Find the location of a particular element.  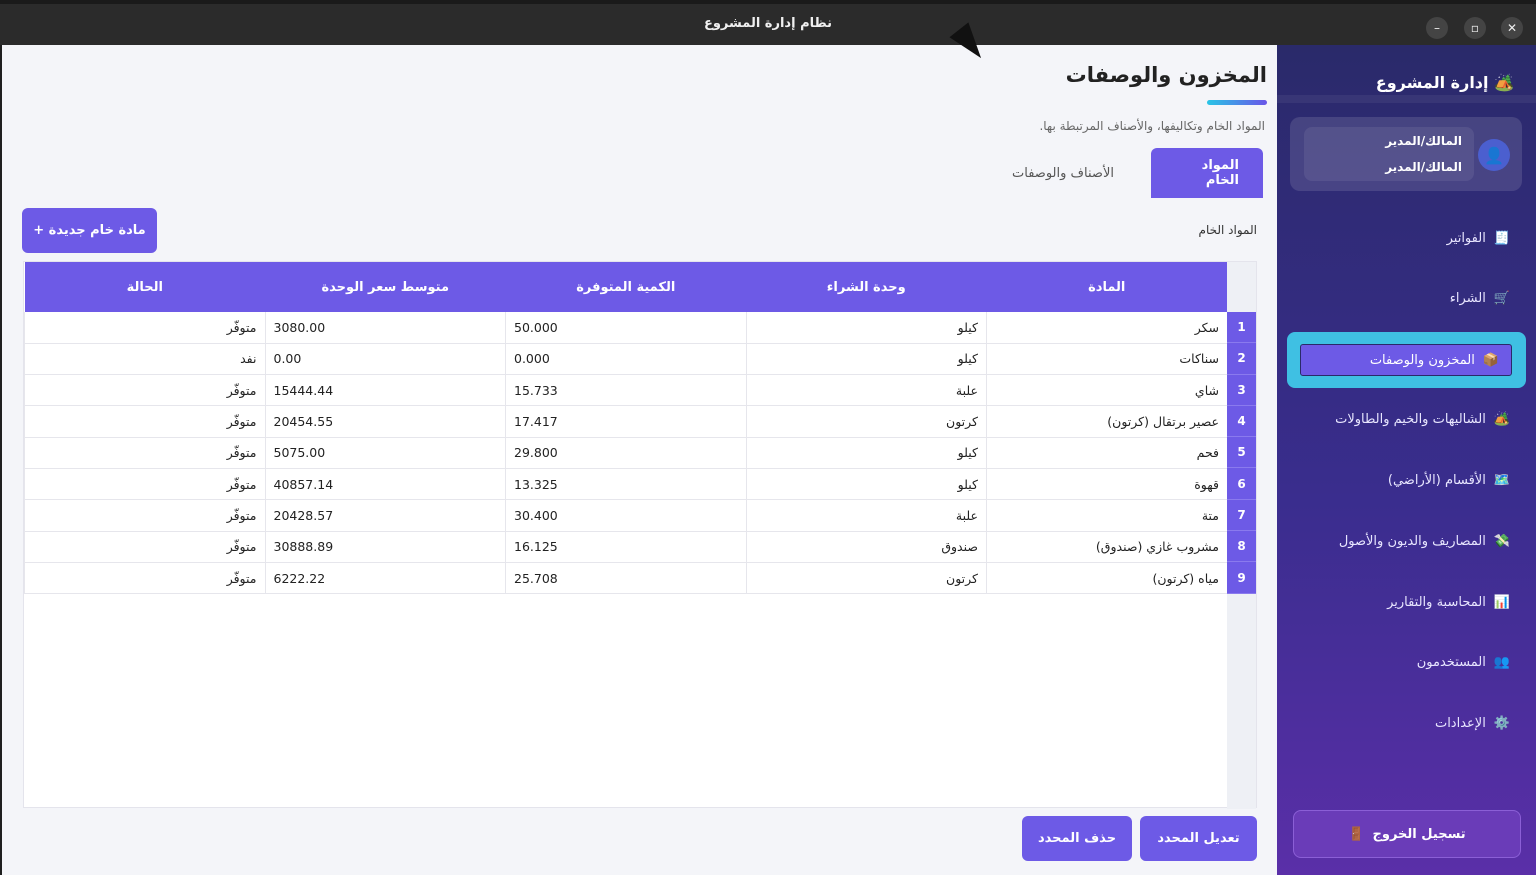

cell-qty: 15.733 is located at coordinates (625, 390).